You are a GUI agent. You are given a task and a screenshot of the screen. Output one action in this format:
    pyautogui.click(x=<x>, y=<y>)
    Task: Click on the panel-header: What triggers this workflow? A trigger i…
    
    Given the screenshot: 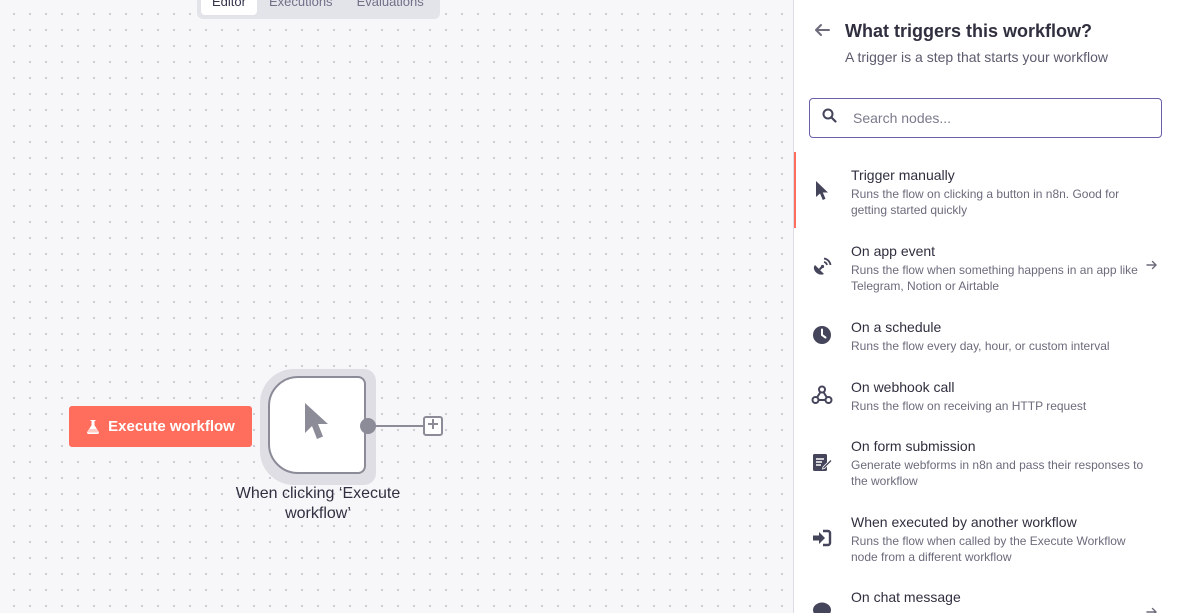 What is the action you would take?
    pyautogui.click(x=985, y=40)
    